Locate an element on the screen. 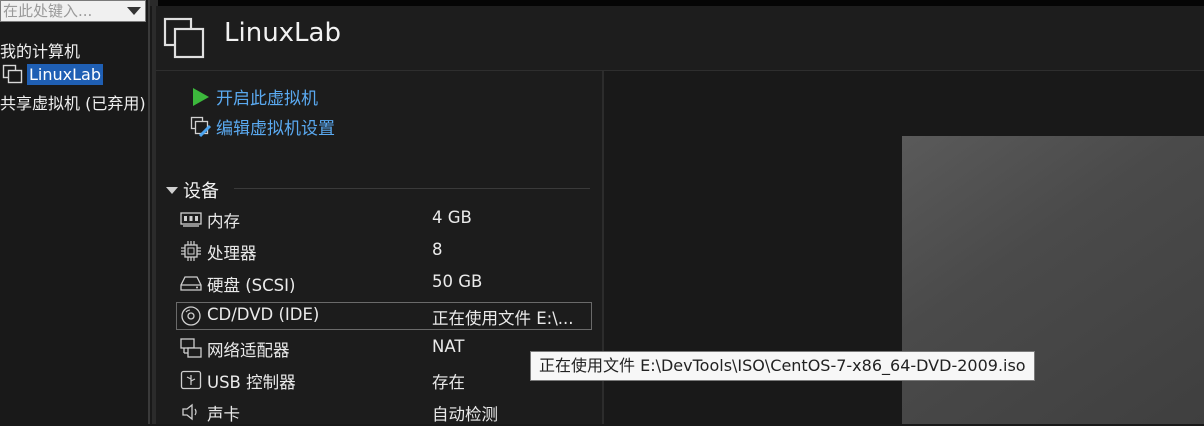 Image resolution: width=1204 pixels, height=426 pixels. power-on-label: 开启此虚拟机 is located at coordinates (267, 99).